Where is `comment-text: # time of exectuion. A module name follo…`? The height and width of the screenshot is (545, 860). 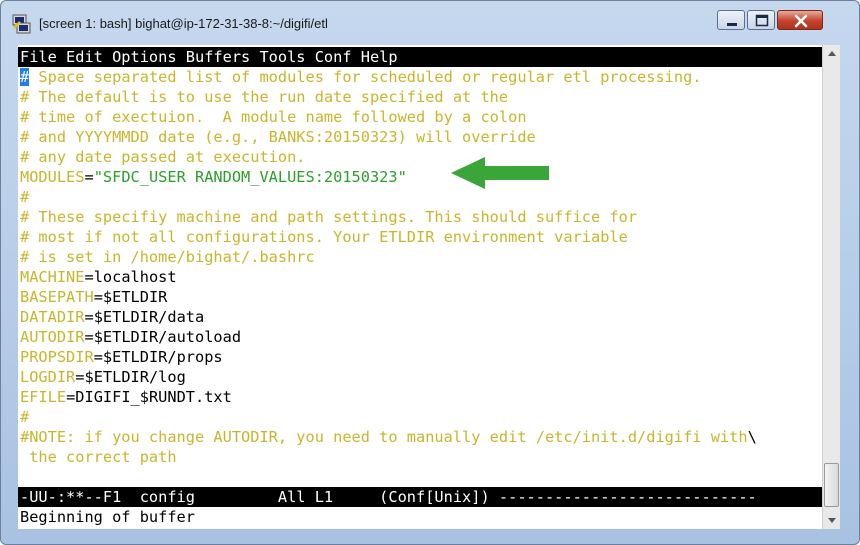
comment-text: # time of exectuion. A module name follo… is located at coordinates (273, 117).